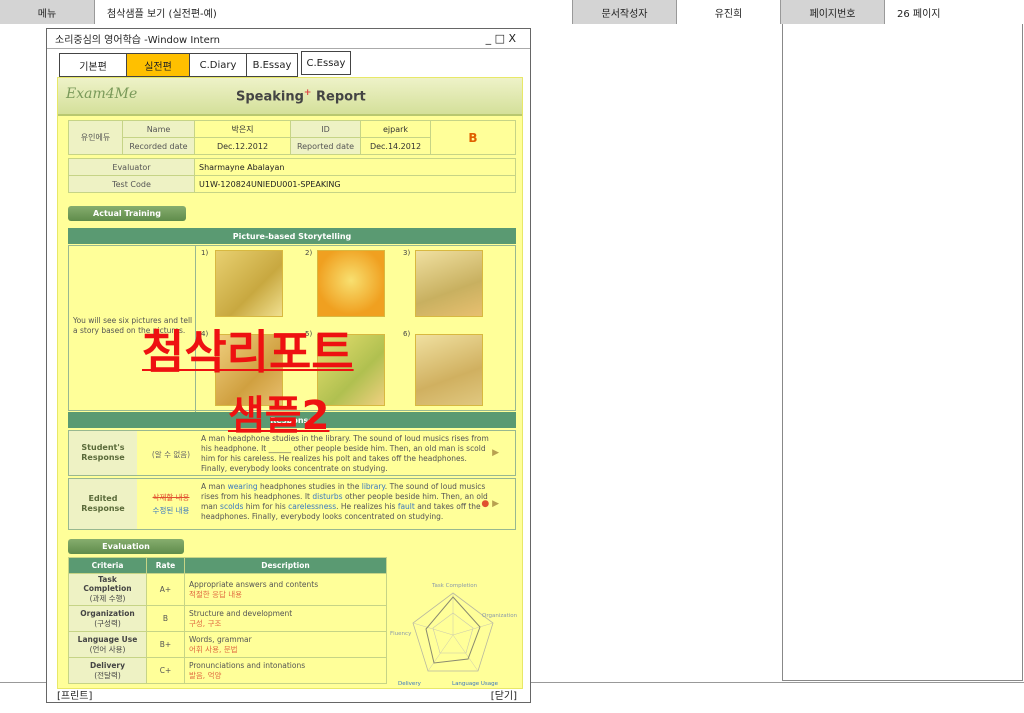 This screenshot has width=1024, height=713. What do you see at coordinates (93, 65) in the screenshot?
I see `tab-basic: 기본편` at bounding box center [93, 65].